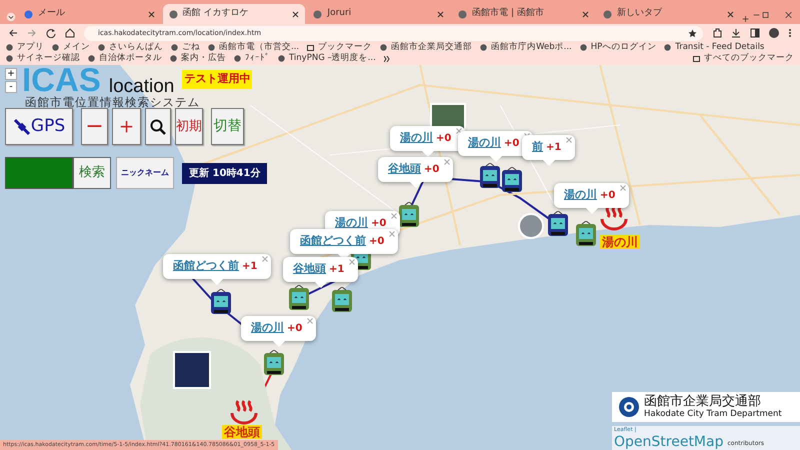 This screenshot has width=800, height=450. Describe the element at coordinates (668, 14) in the screenshot. I see `browser-tab: 新しいタブ` at that location.